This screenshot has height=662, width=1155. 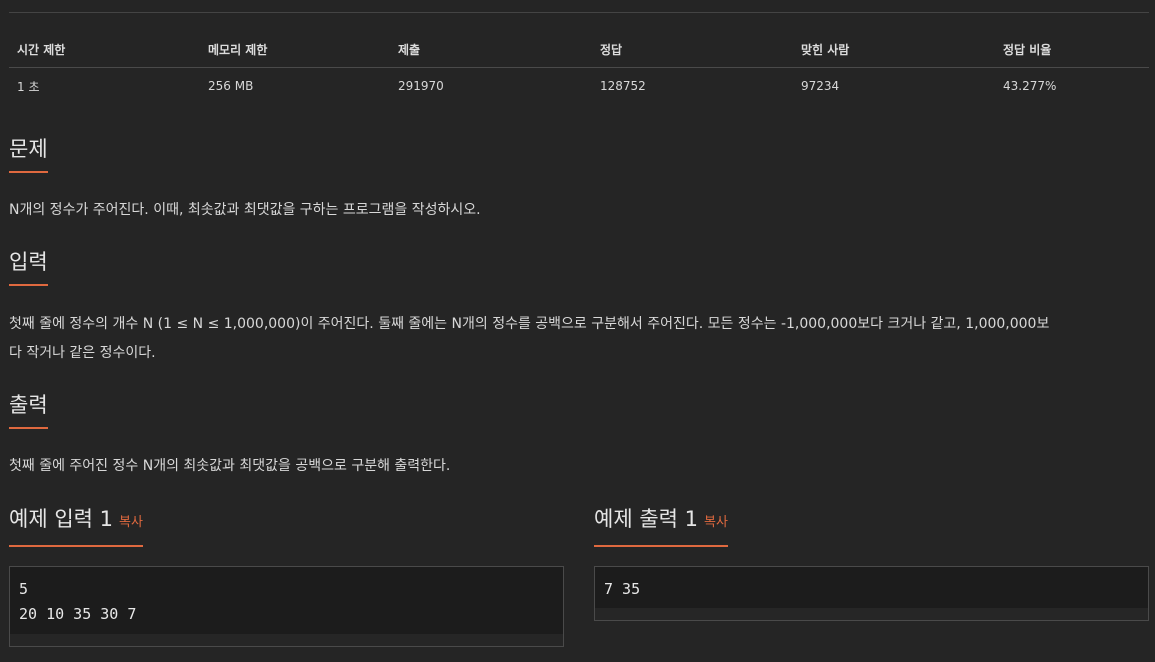 What do you see at coordinates (104, 50) in the screenshot?
I see `header-time-limit: 시간 제한` at bounding box center [104, 50].